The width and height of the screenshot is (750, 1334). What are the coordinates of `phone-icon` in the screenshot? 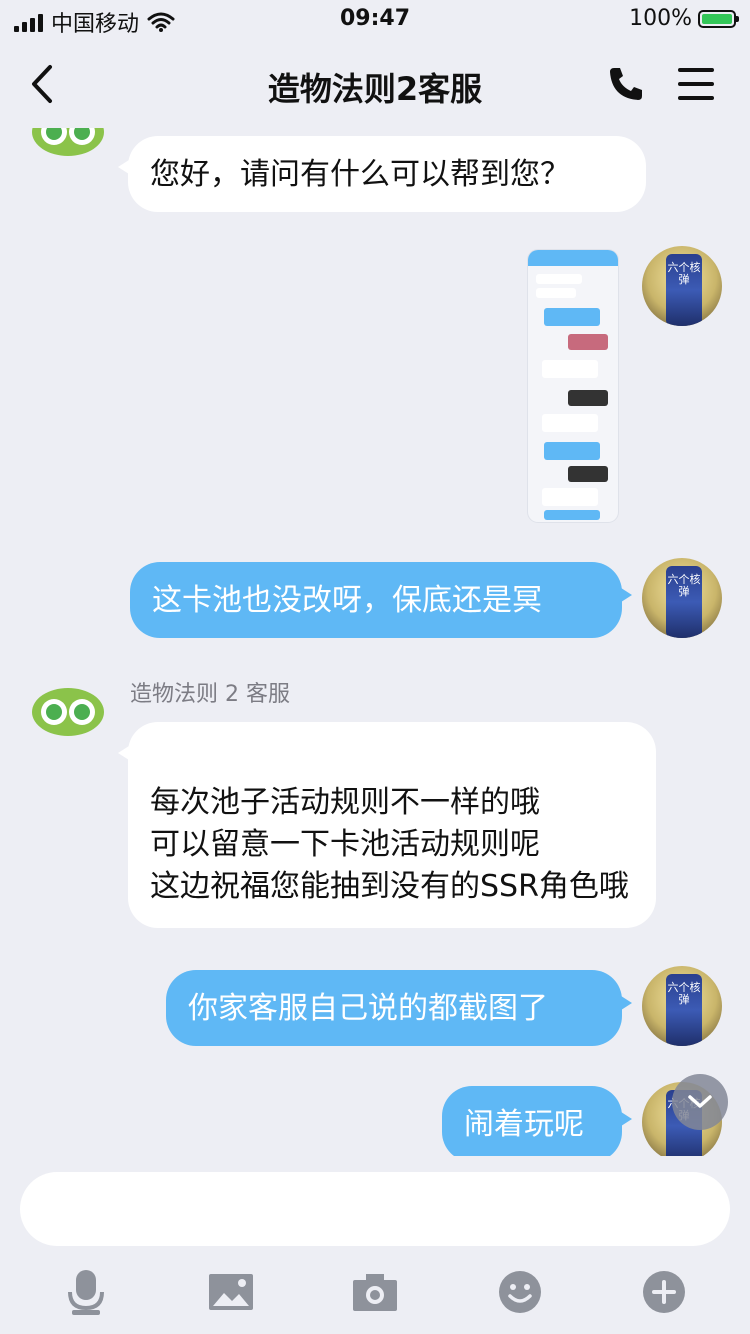 It's located at (626, 84).